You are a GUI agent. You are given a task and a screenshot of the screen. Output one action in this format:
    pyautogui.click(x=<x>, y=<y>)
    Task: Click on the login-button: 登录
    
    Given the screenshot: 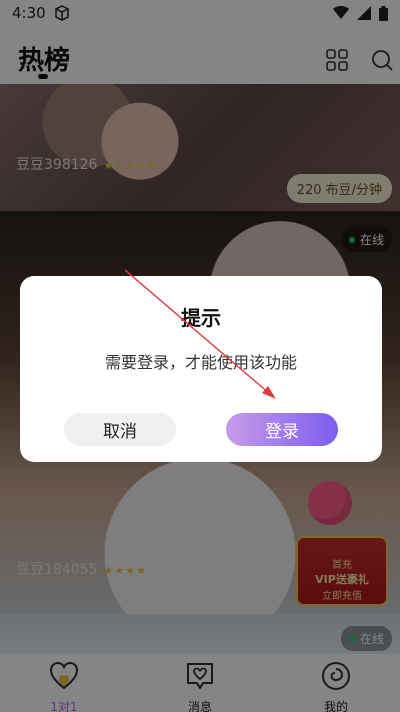 What is the action you would take?
    pyautogui.click(x=282, y=429)
    